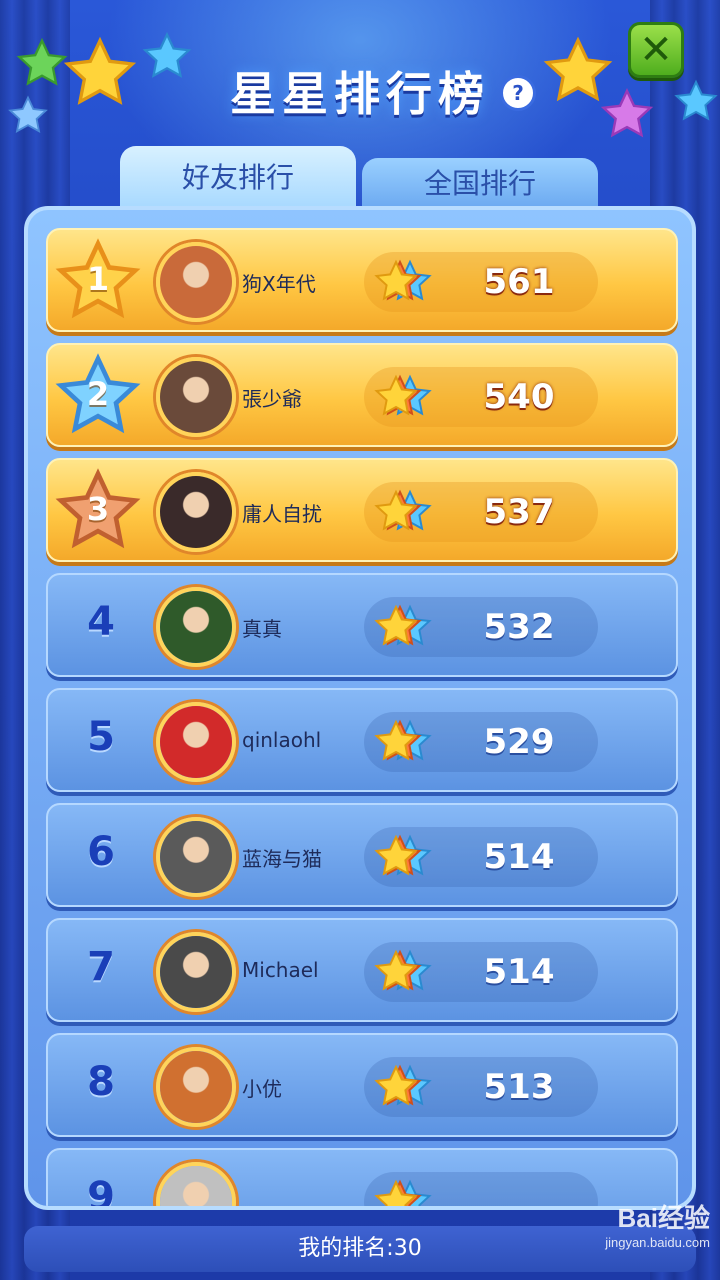 Image resolution: width=720 pixels, height=1280 pixels. What do you see at coordinates (101, 967) in the screenshot?
I see `rank-number: 7` at bounding box center [101, 967].